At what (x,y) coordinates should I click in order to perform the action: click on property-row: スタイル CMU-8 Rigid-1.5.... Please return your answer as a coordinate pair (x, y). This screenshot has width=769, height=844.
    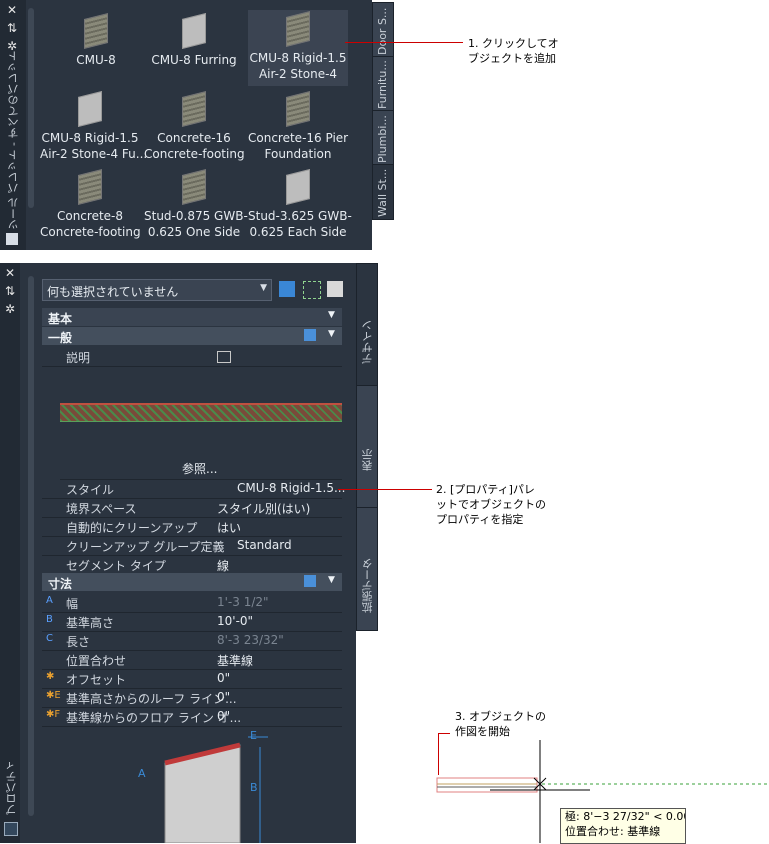
    Looking at the image, I should click on (193, 489).